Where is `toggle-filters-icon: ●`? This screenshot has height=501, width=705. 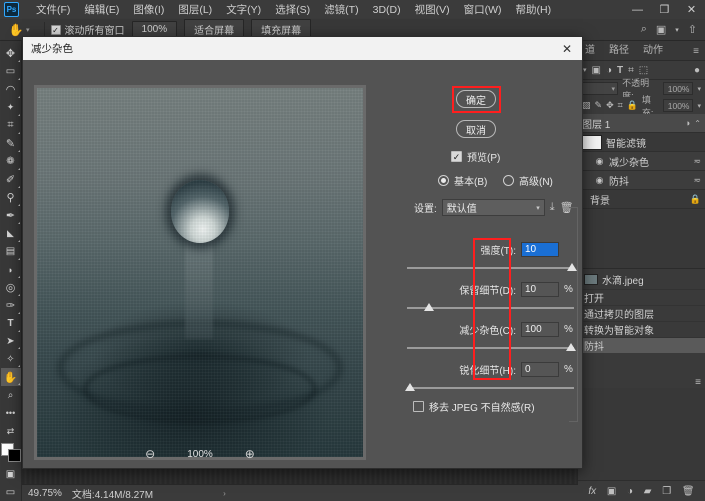 toggle-filters-icon: ● is located at coordinates (697, 70).